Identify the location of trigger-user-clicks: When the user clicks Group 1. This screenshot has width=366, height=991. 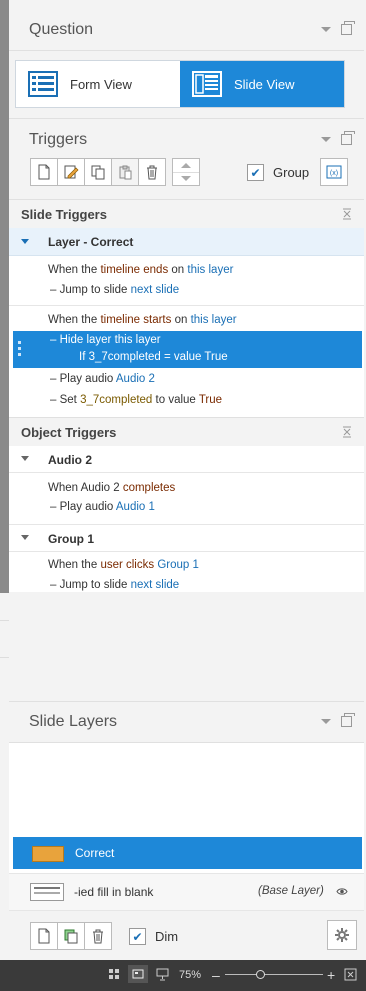
(123, 565).